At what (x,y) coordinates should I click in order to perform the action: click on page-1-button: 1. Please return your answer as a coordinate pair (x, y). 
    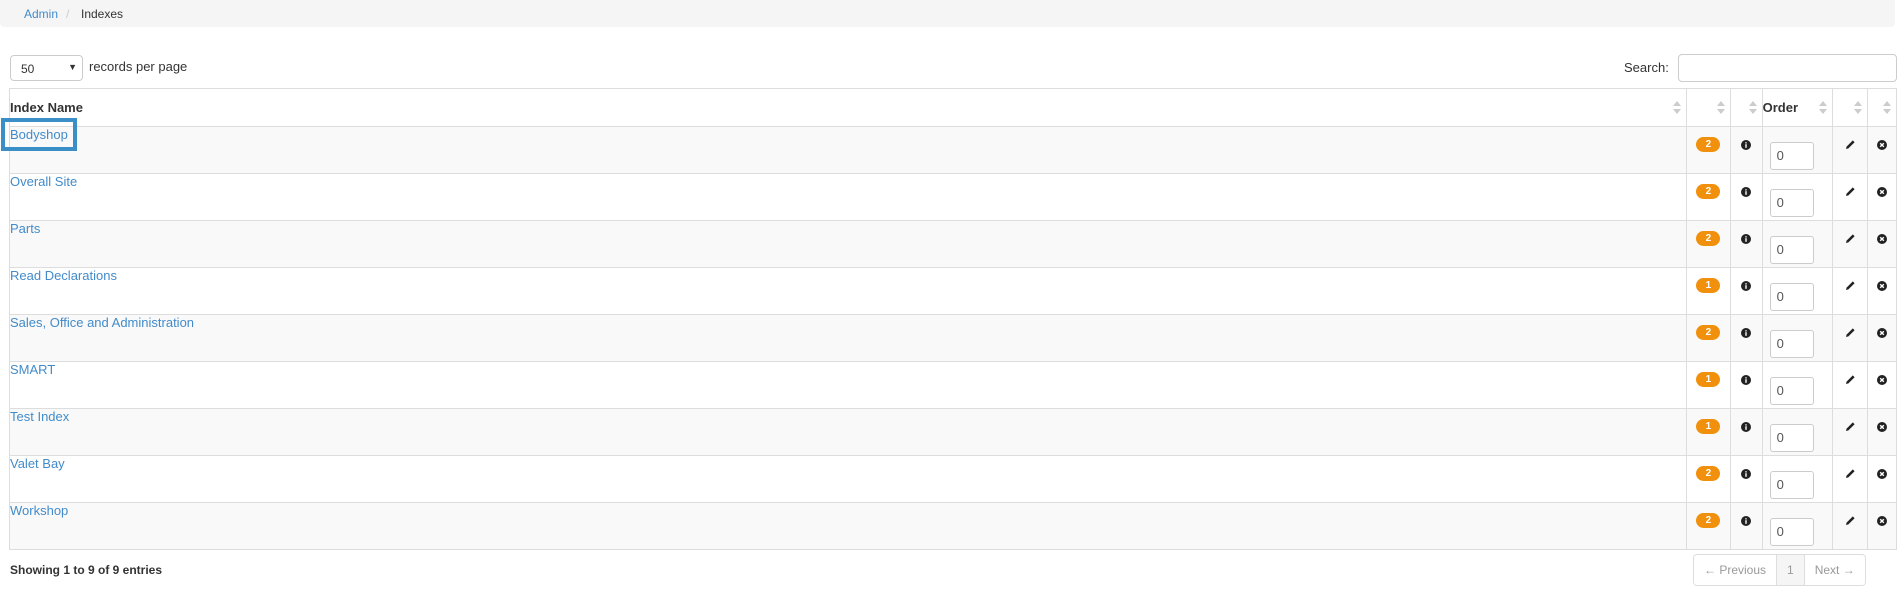
    Looking at the image, I should click on (1790, 570).